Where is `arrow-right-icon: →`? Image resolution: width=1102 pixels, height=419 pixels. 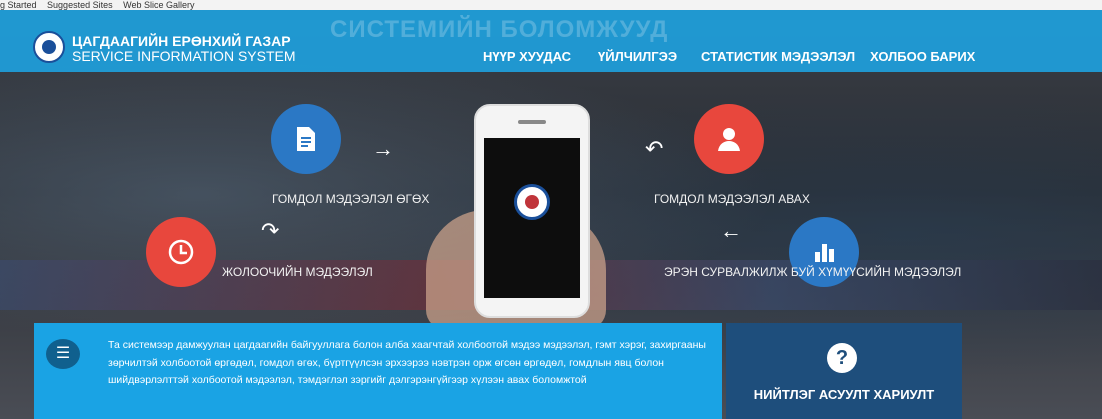 arrow-right-icon: → is located at coordinates (383, 148).